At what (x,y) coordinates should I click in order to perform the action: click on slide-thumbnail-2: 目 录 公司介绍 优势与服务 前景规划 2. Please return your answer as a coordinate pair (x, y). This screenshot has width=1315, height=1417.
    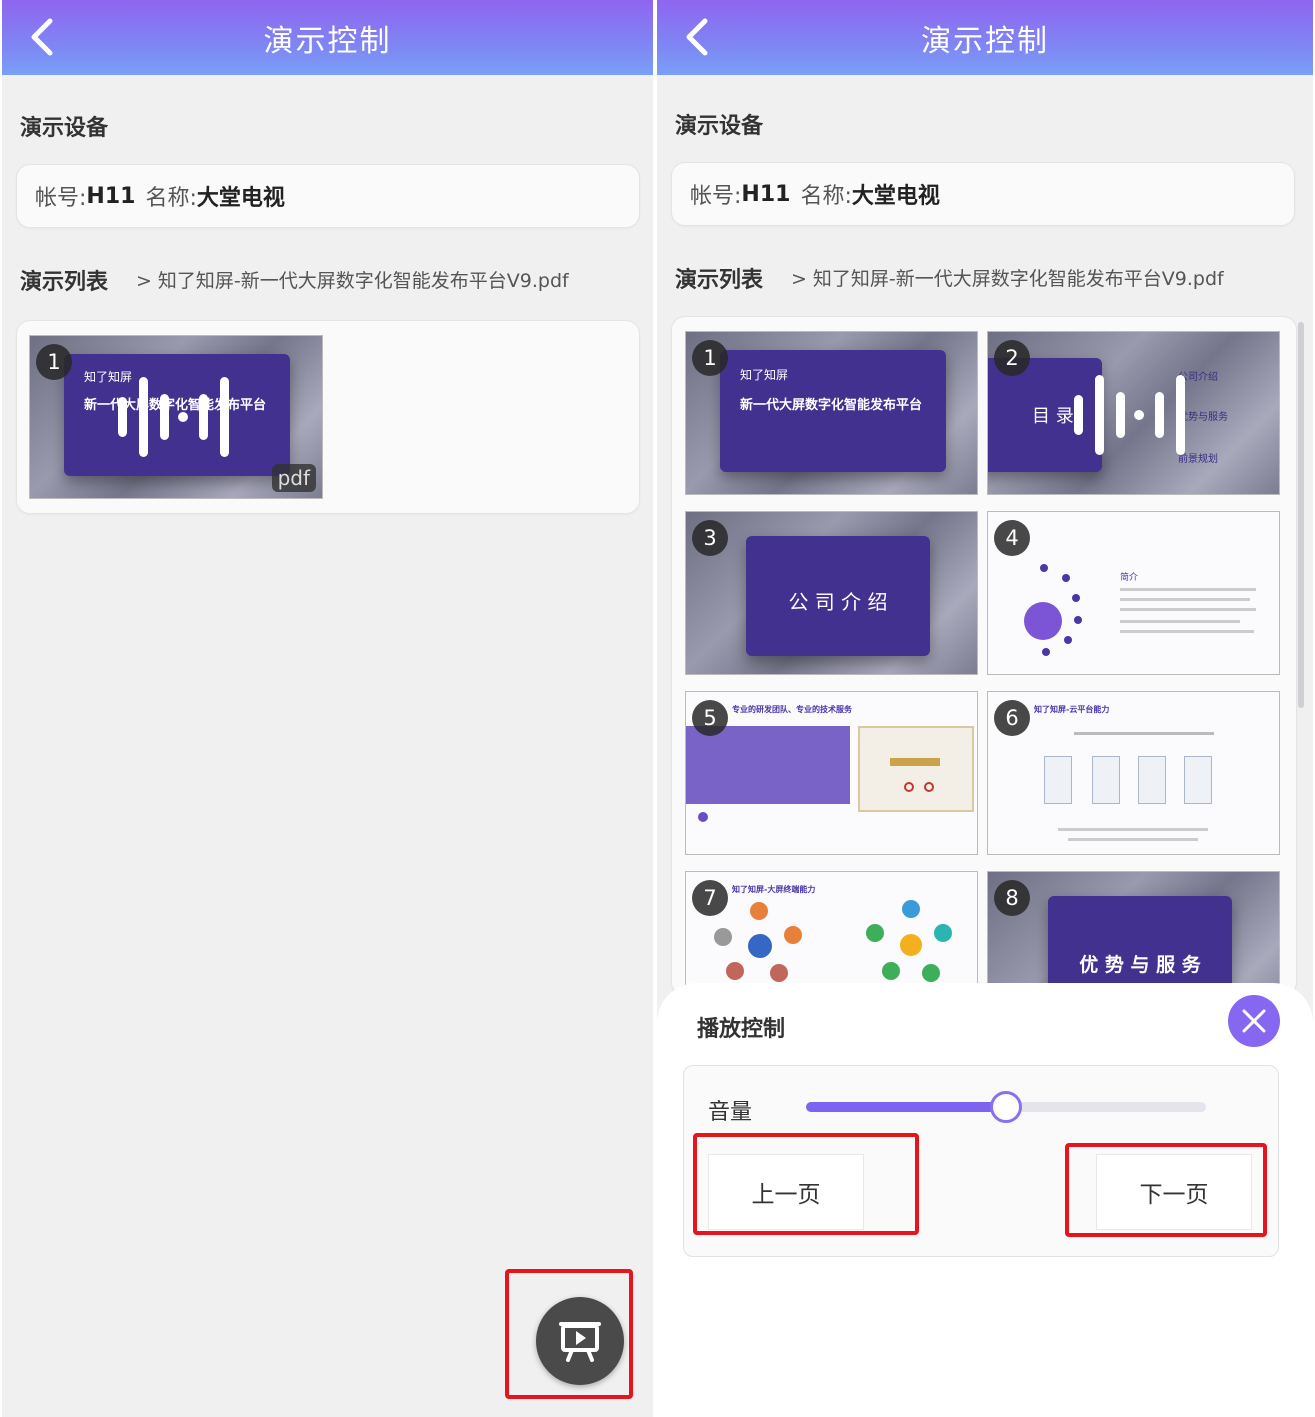
    Looking at the image, I should click on (1133, 413).